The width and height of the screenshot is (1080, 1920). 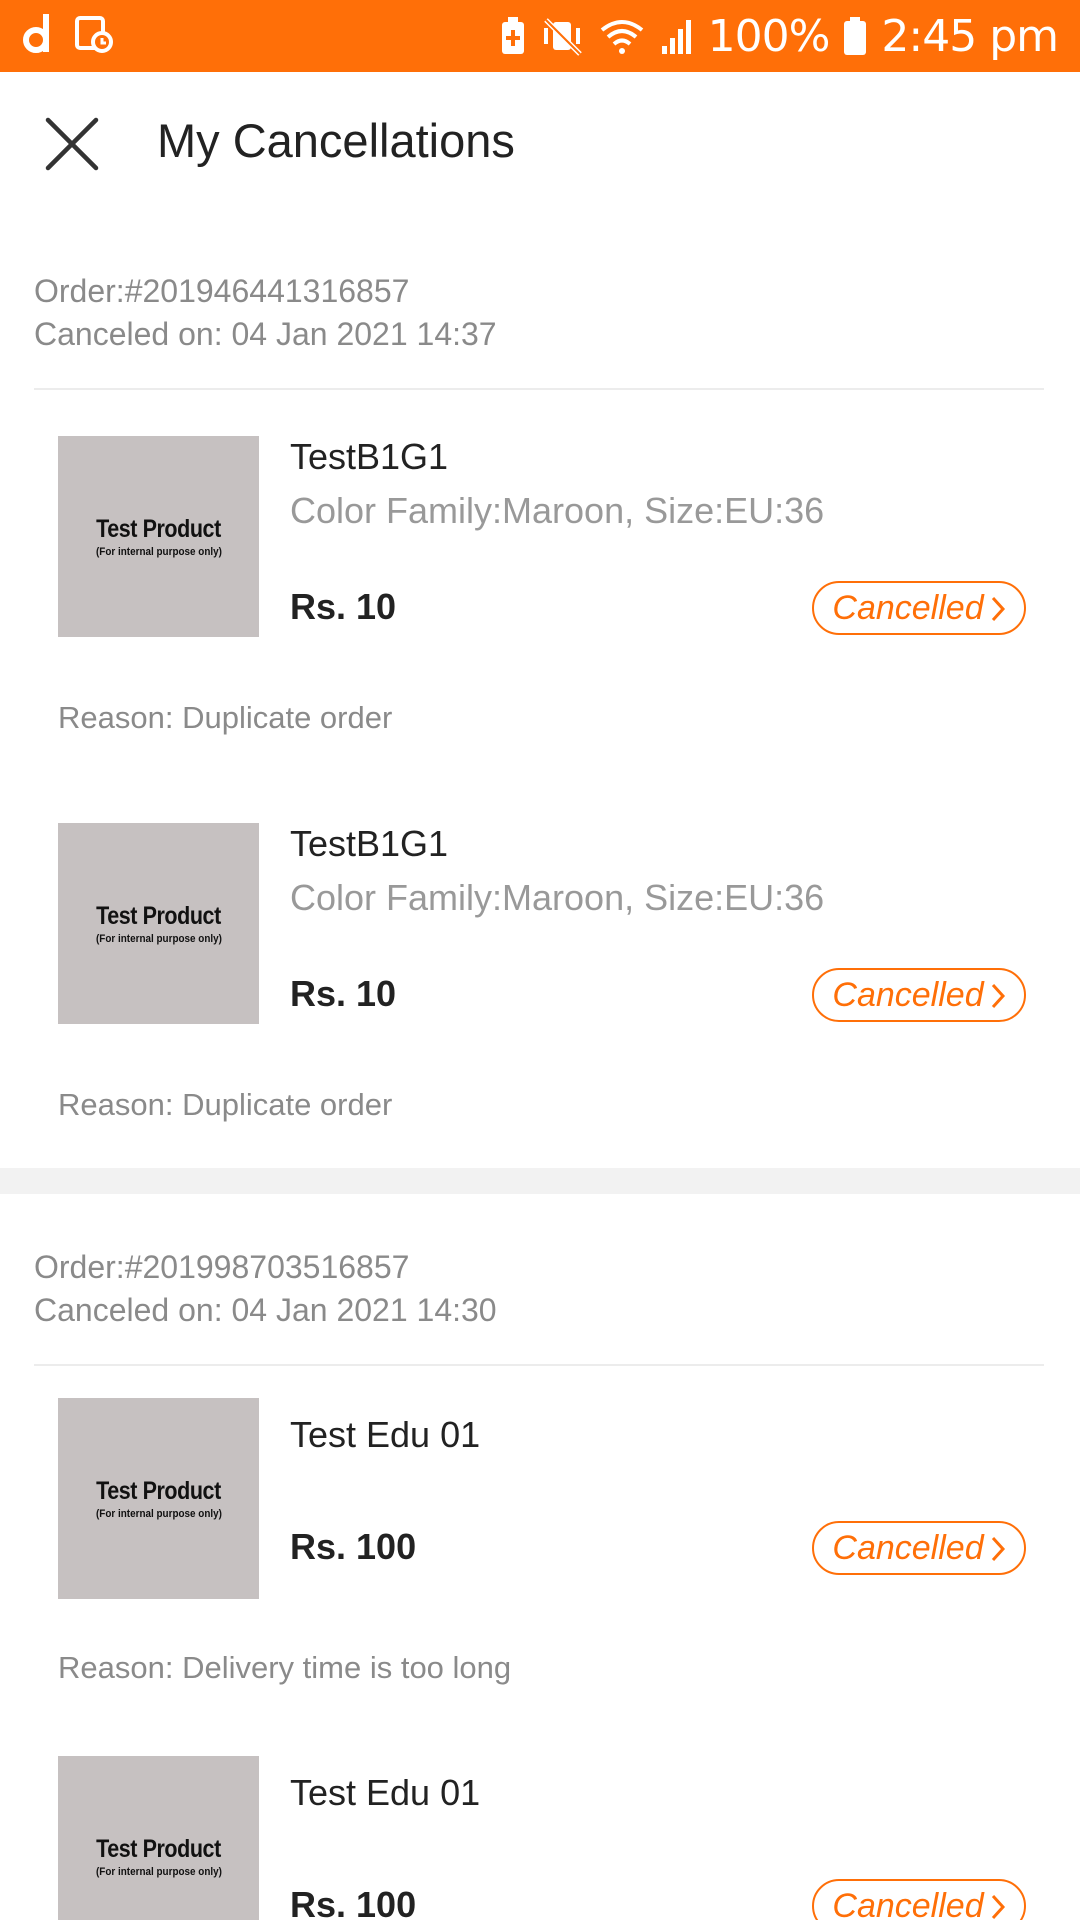 I want to click on clock-calendar-icon, so click(x=94, y=34).